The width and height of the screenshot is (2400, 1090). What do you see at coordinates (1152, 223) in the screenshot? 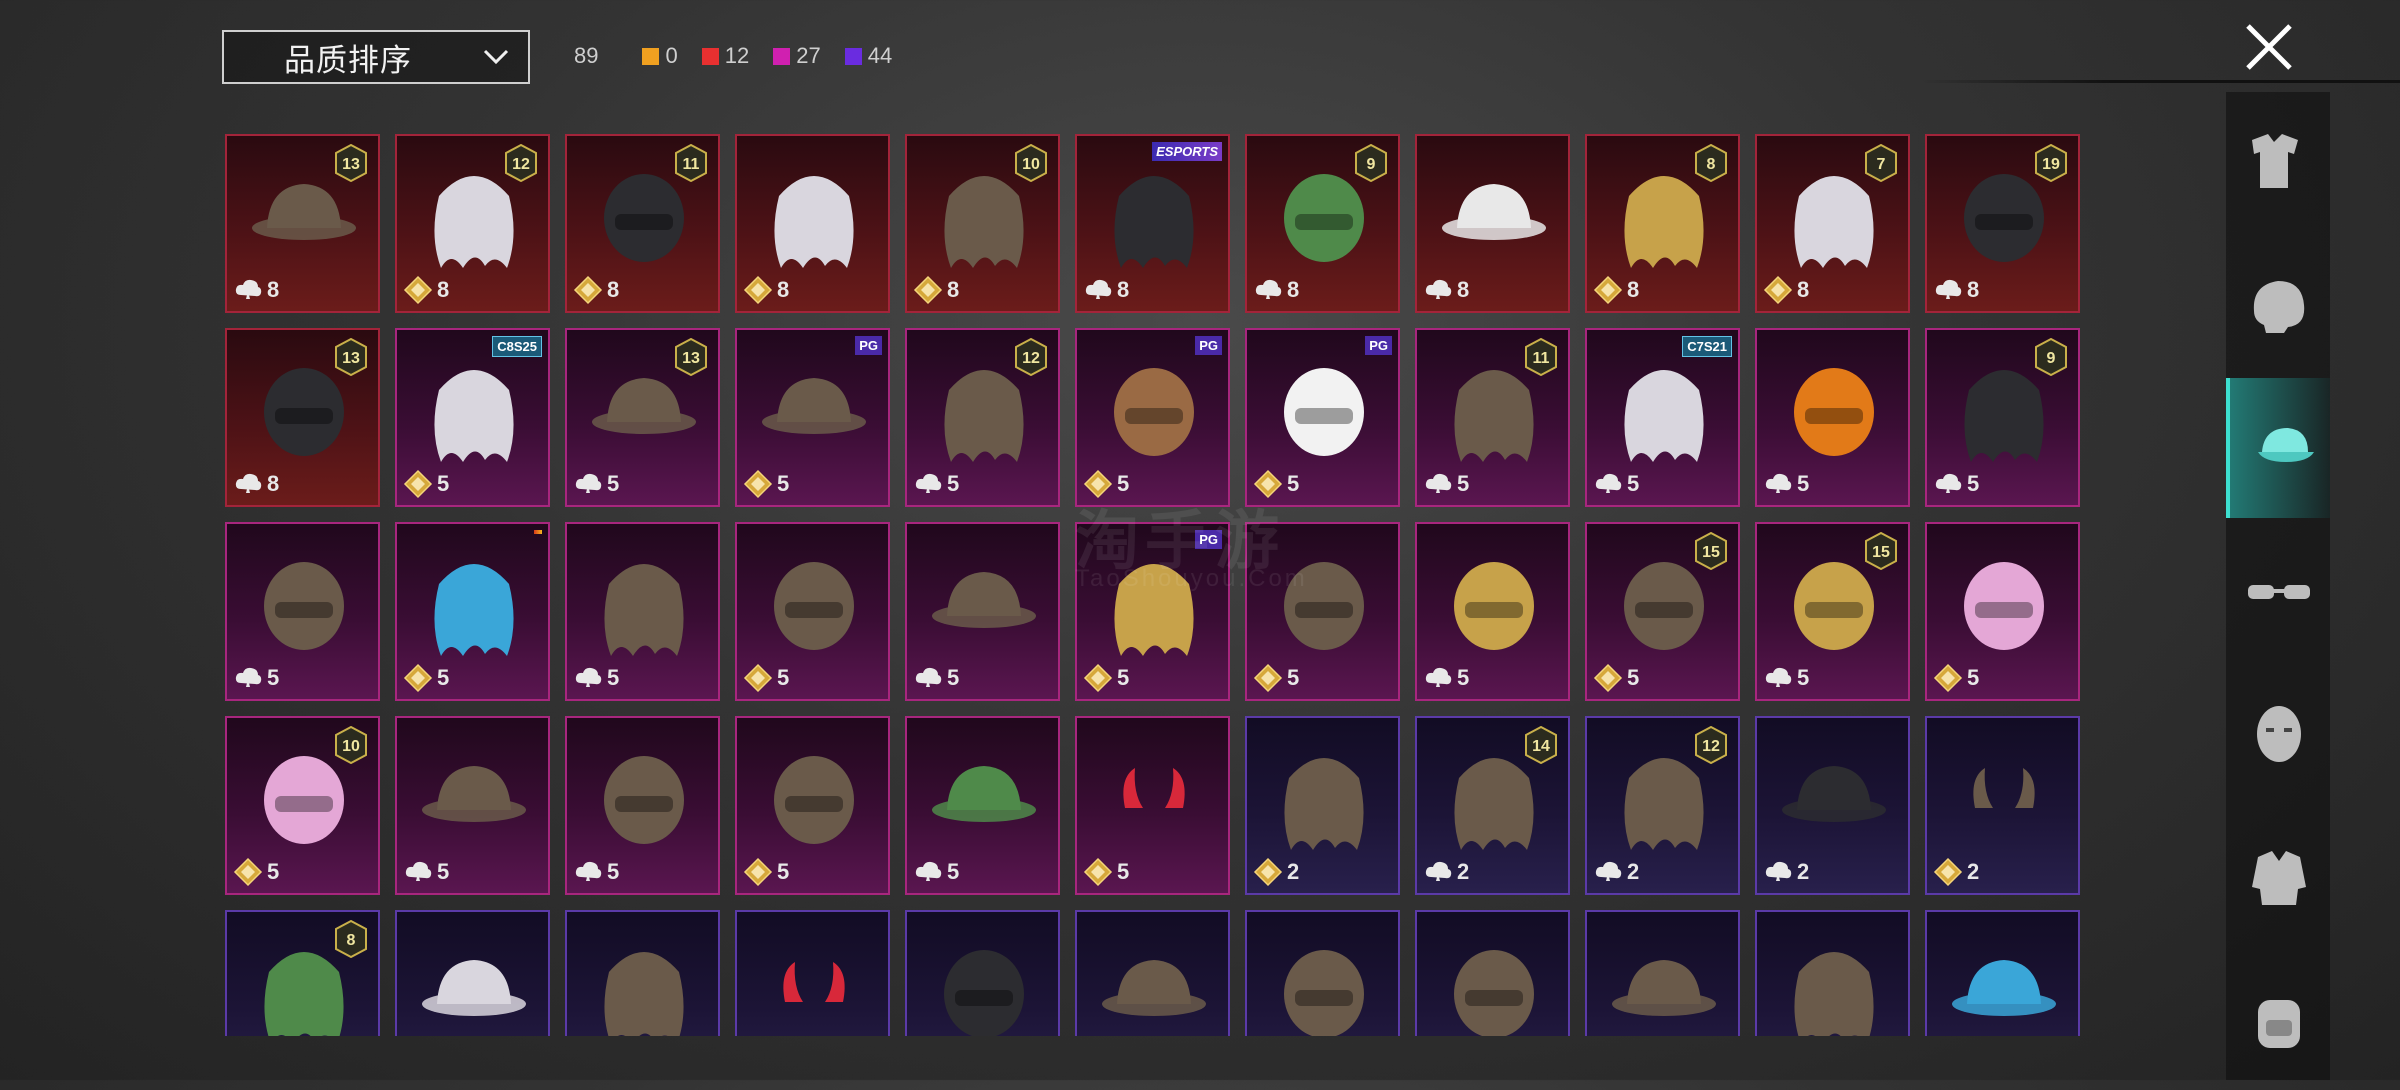
I see `item-card: ESPORTS 8` at bounding box center [1152, 223].